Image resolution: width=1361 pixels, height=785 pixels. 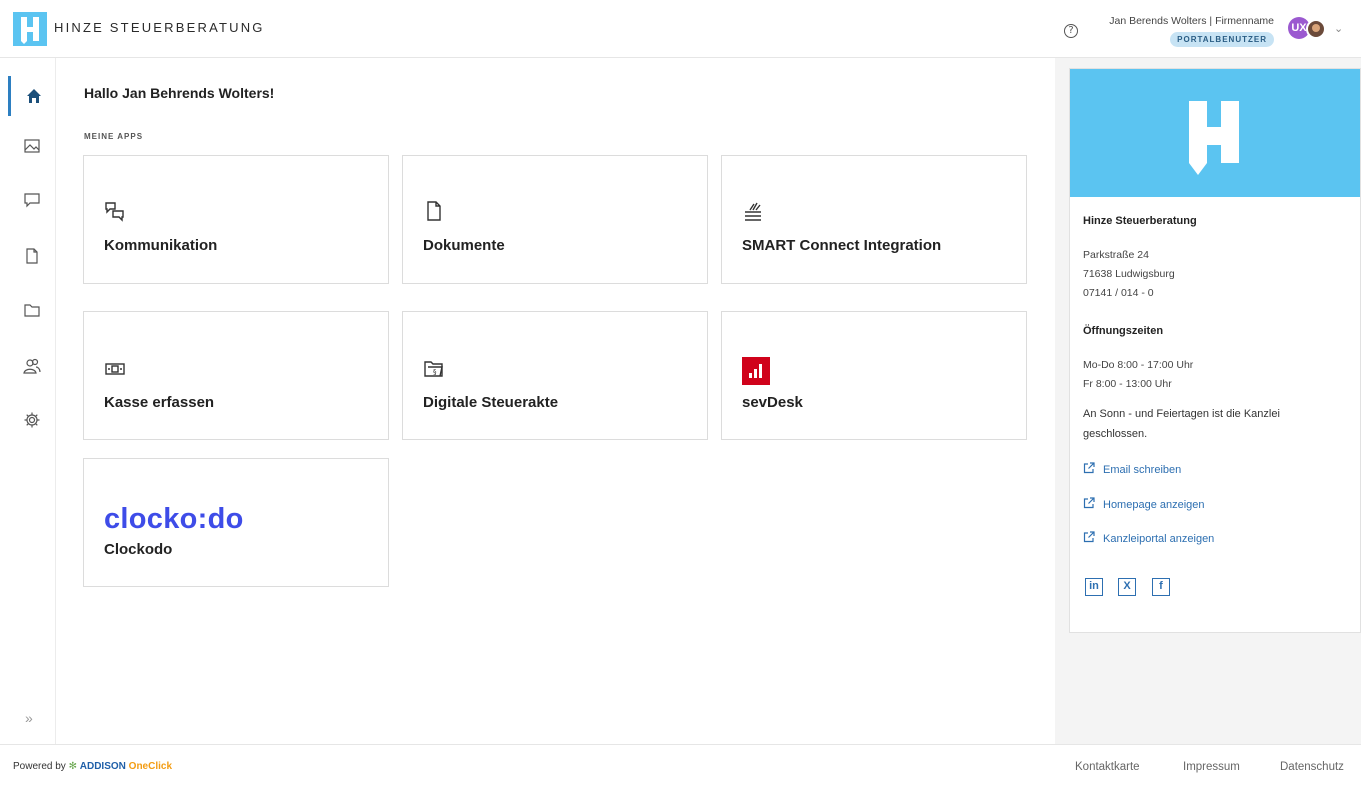 I want to click on role-badge: PORTALBENUTZER, so click(x=1222, y=39).